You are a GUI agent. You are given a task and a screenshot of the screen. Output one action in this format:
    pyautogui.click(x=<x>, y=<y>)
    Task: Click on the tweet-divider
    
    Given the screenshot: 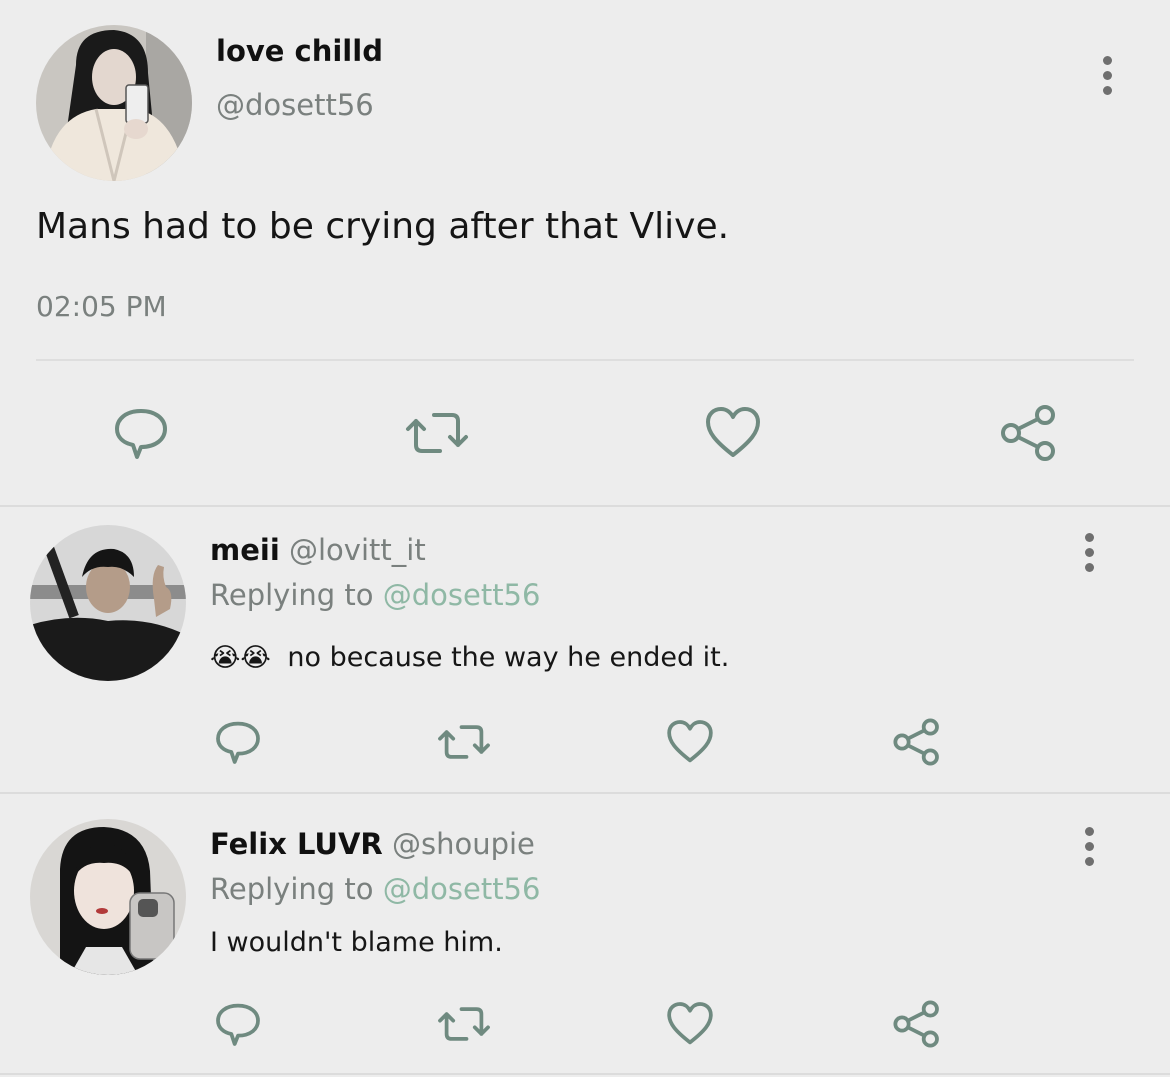 What is the action you would take?
    pyautogui.click(x=585, y=506)
    